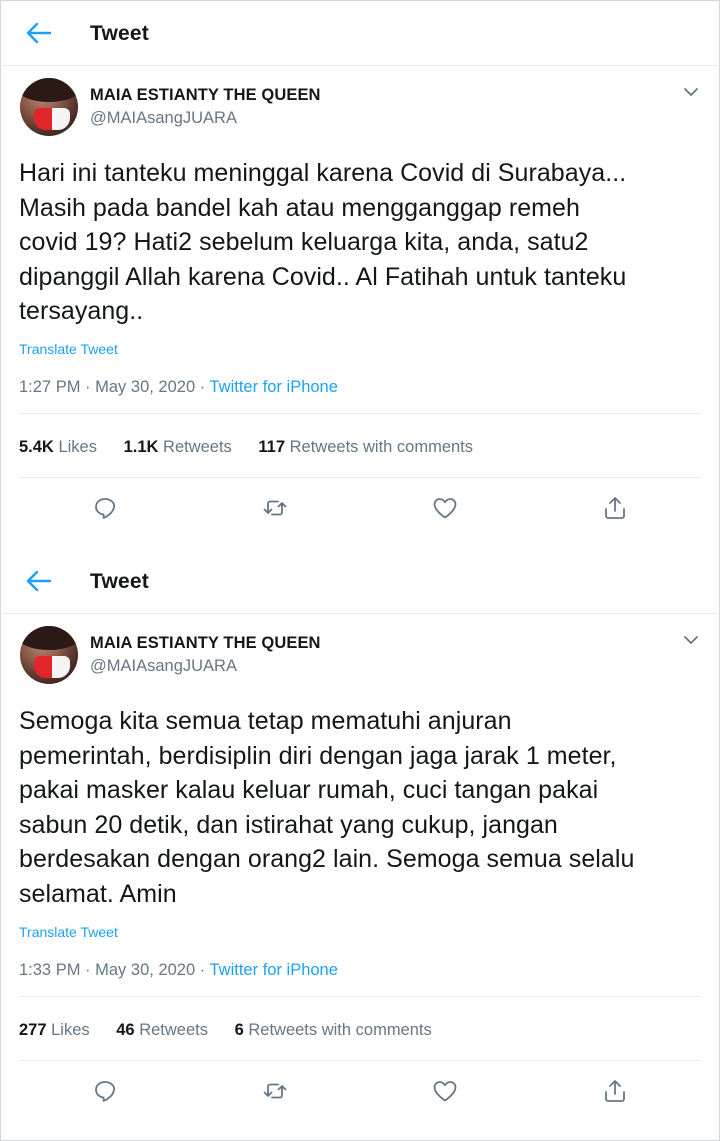 The width and height of the screenshot is (720, 1141). I want to click on retweets-stat: 1.1K Retweets, so click(178, 447).